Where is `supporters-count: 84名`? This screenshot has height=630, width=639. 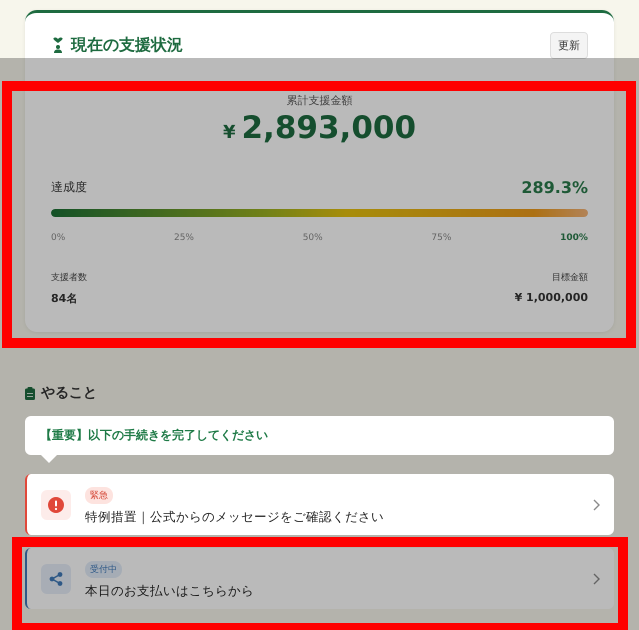 supporters-count: 84名 is located at coordinates (64, 298).